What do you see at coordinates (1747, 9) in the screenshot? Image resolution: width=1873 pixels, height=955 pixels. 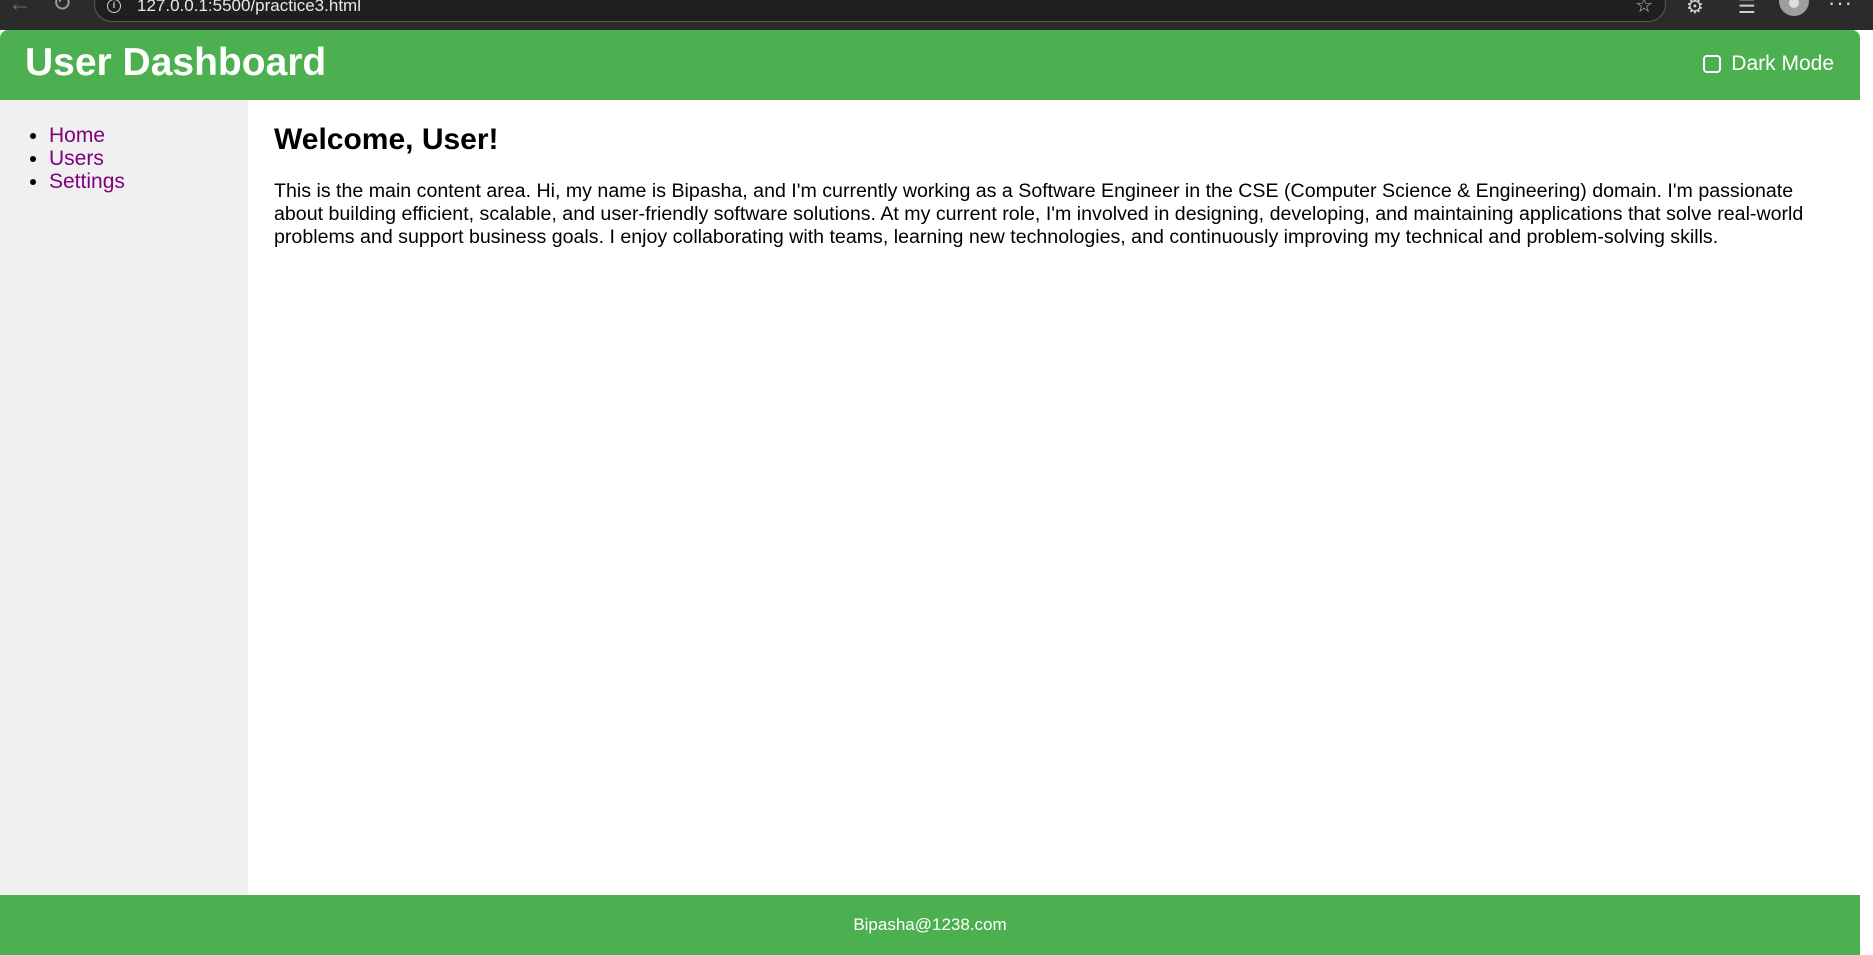 I see `favorites-icon: ☰` at bounding box center [1747, 9].